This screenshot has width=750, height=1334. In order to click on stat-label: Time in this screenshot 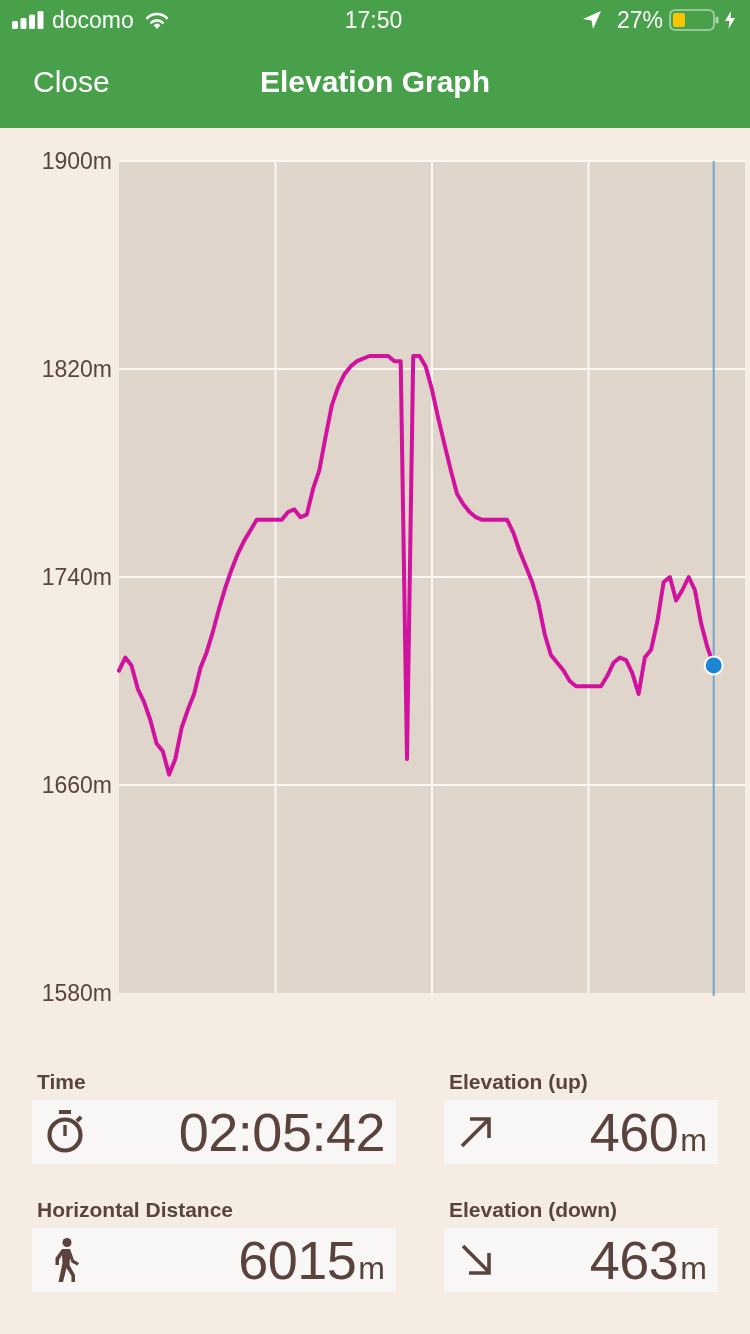, I will do `click(61, 1082)`.